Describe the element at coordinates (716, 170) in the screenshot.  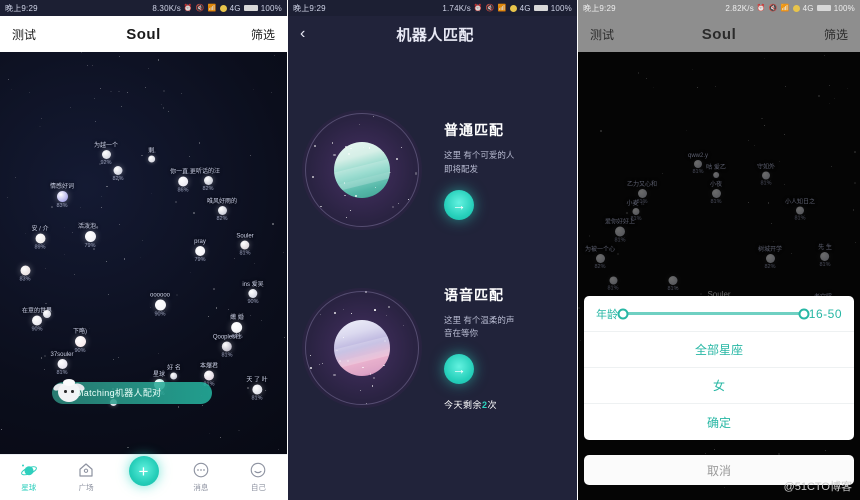
I see `star-node: 咕 爱乙` at that location.